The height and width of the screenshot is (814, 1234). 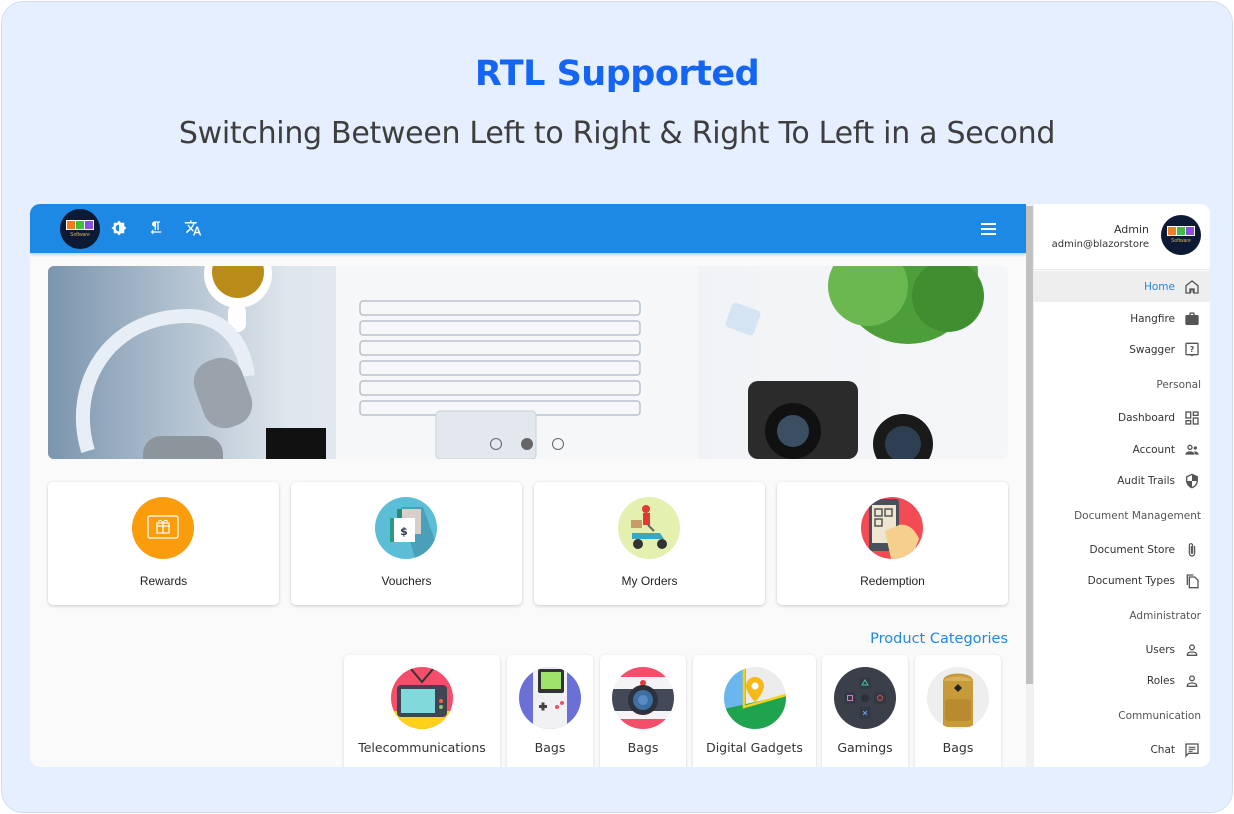 I want to click on camera-icon, so click(x=643, y=698).